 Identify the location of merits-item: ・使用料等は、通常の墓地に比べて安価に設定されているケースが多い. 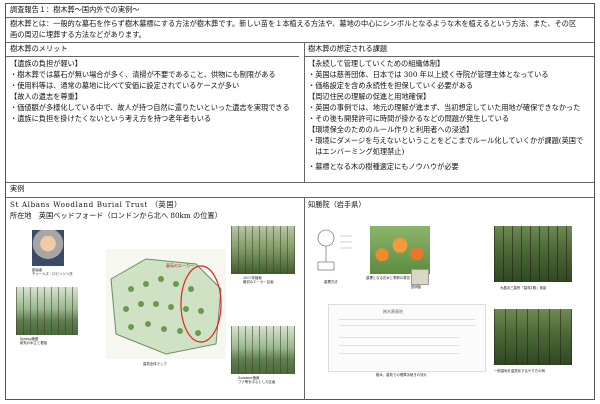
(125, 85).